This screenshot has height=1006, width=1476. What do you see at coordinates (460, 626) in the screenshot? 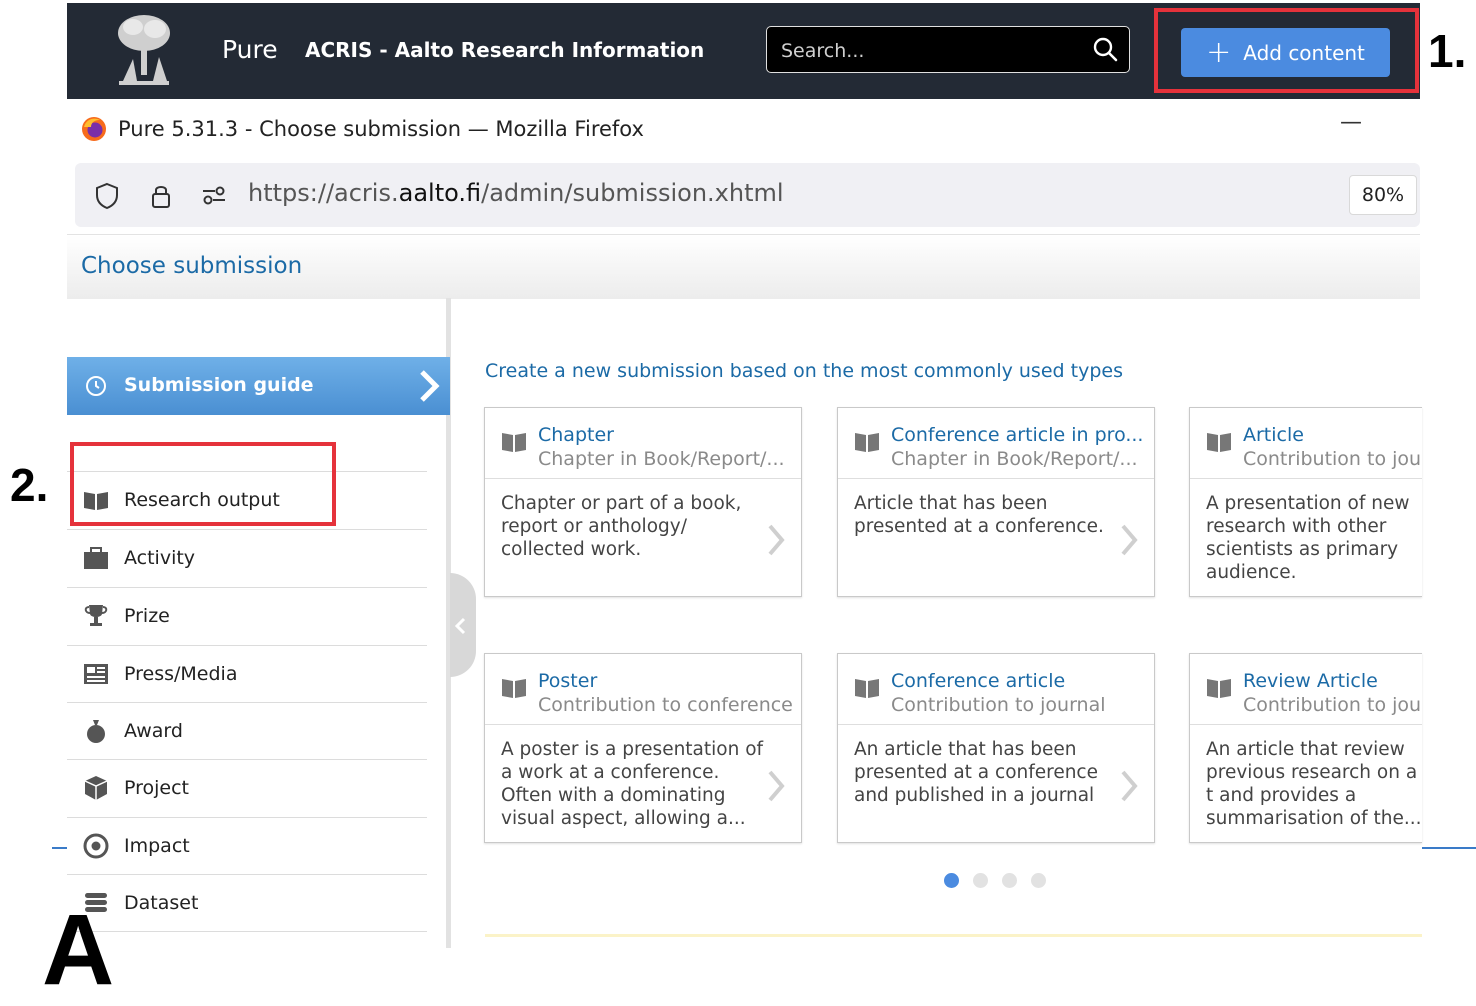
I see `chevron-left-icon` at bounding box center [460, 626].